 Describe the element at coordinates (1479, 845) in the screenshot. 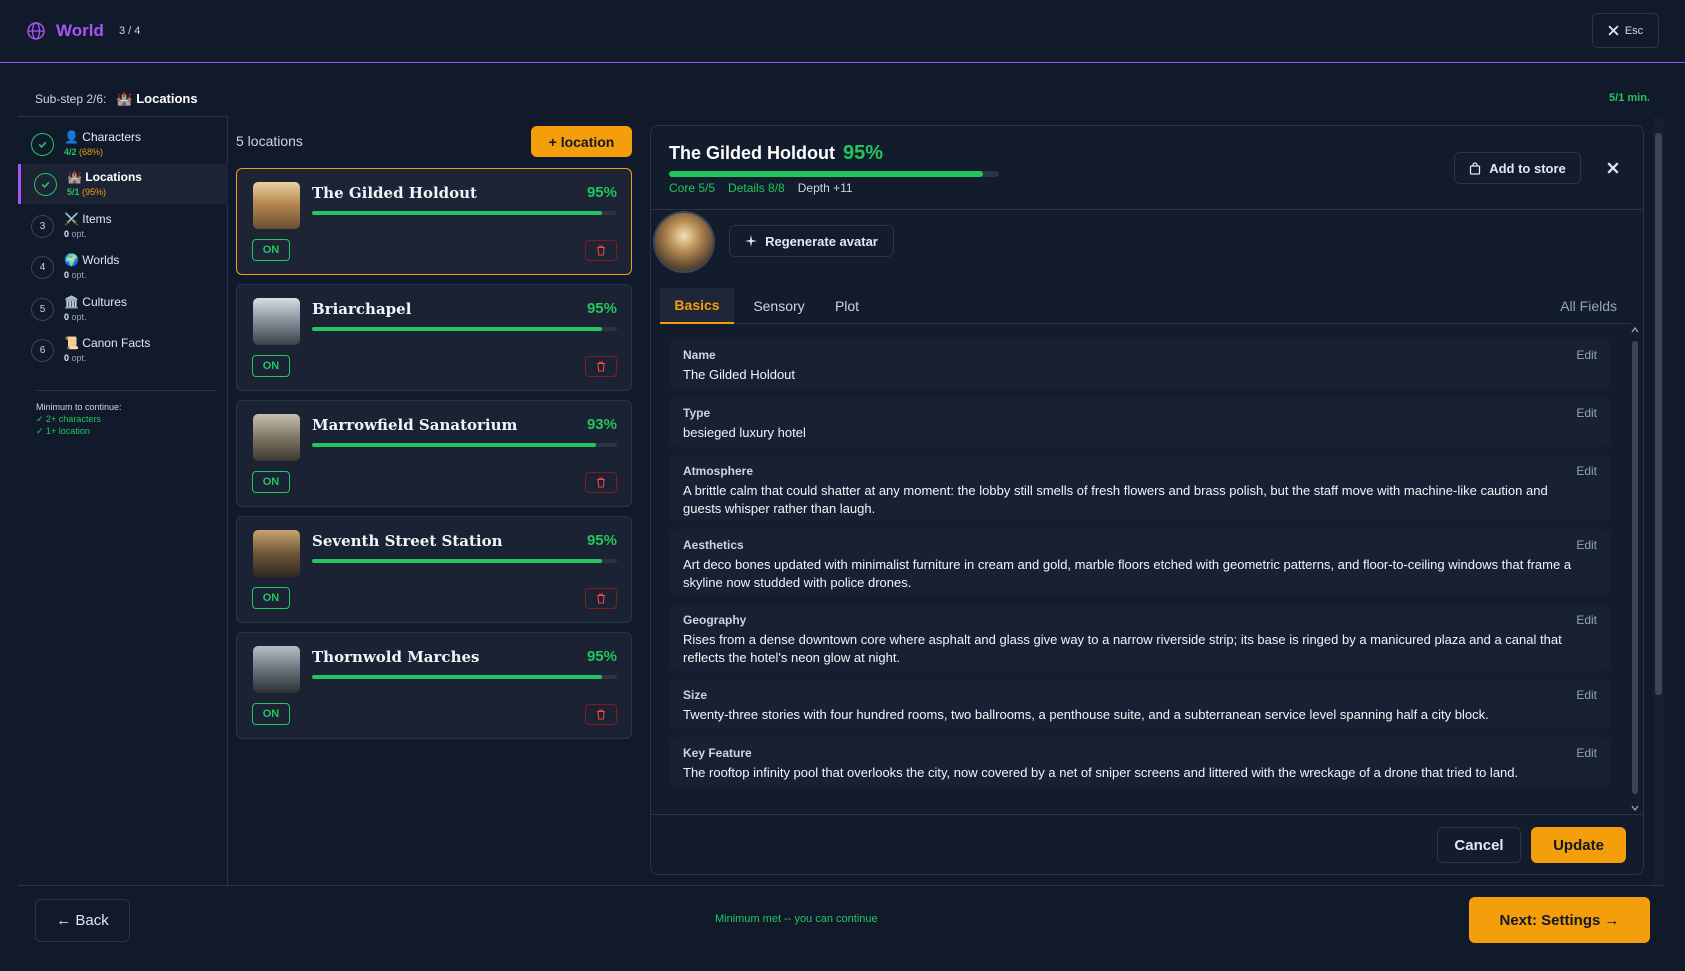

I see `cancel-button: Cancel` at that location.